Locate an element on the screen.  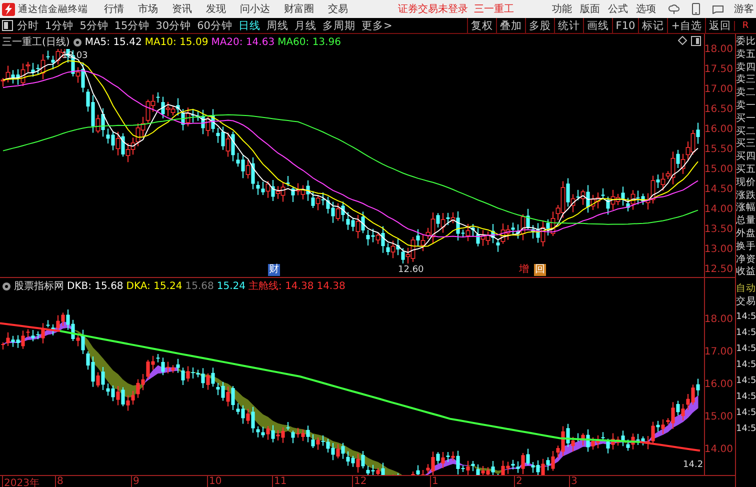
indicator-value: DKB: 15.68 is located at coordinates (95, 286).